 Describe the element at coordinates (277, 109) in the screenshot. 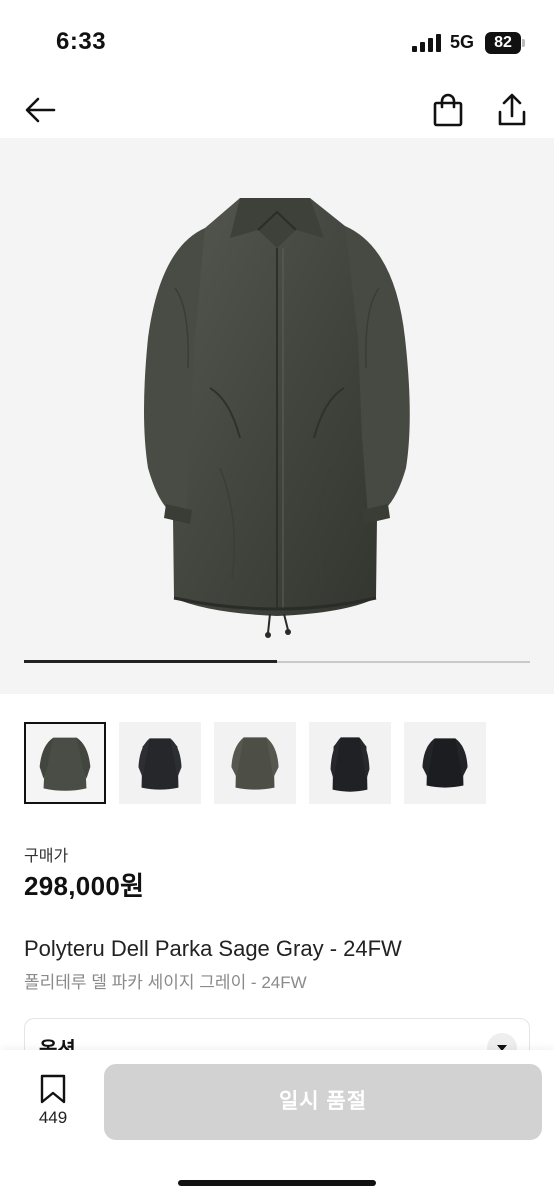

I see `nav-bar` at that location.